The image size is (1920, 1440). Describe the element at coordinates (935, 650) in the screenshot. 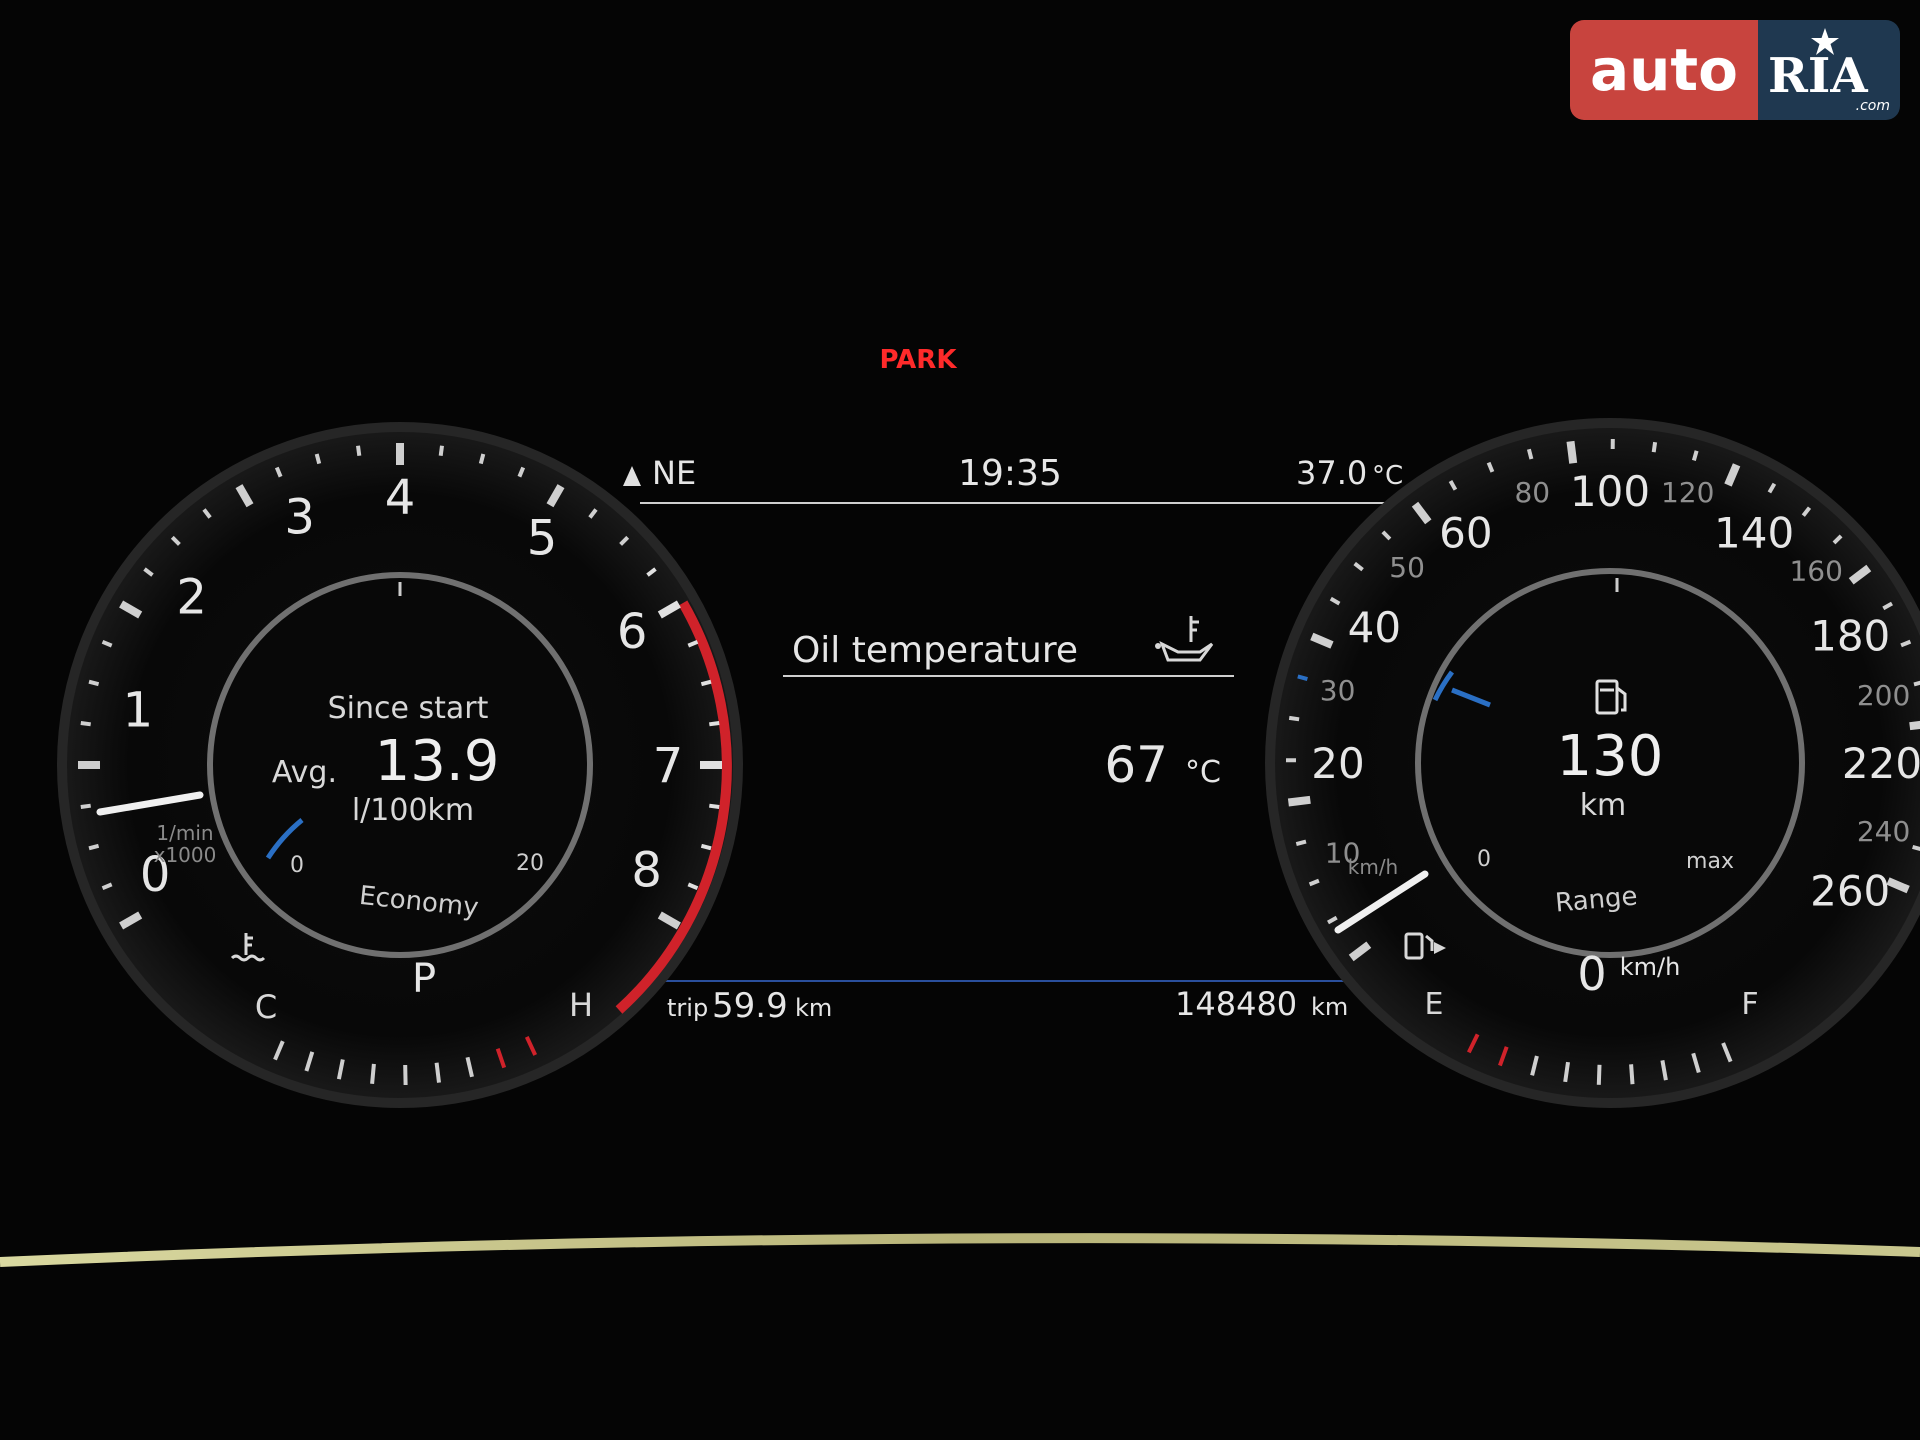

I see `display-title: Oil temperature` at that location.